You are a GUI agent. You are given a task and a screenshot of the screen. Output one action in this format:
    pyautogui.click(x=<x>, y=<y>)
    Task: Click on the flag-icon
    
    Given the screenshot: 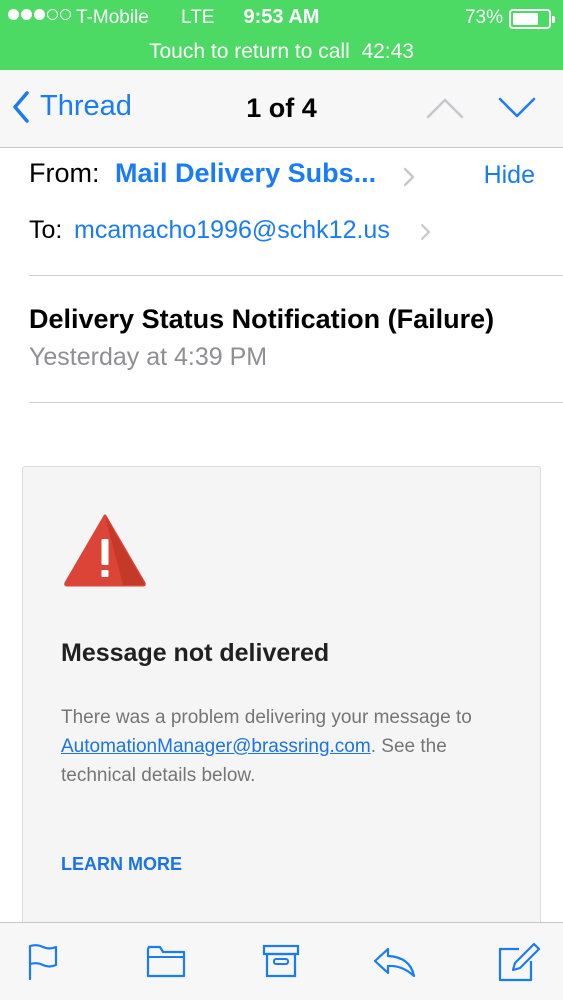 What is the action you would take?
    pyautogui.click(x=43, y=962)
    